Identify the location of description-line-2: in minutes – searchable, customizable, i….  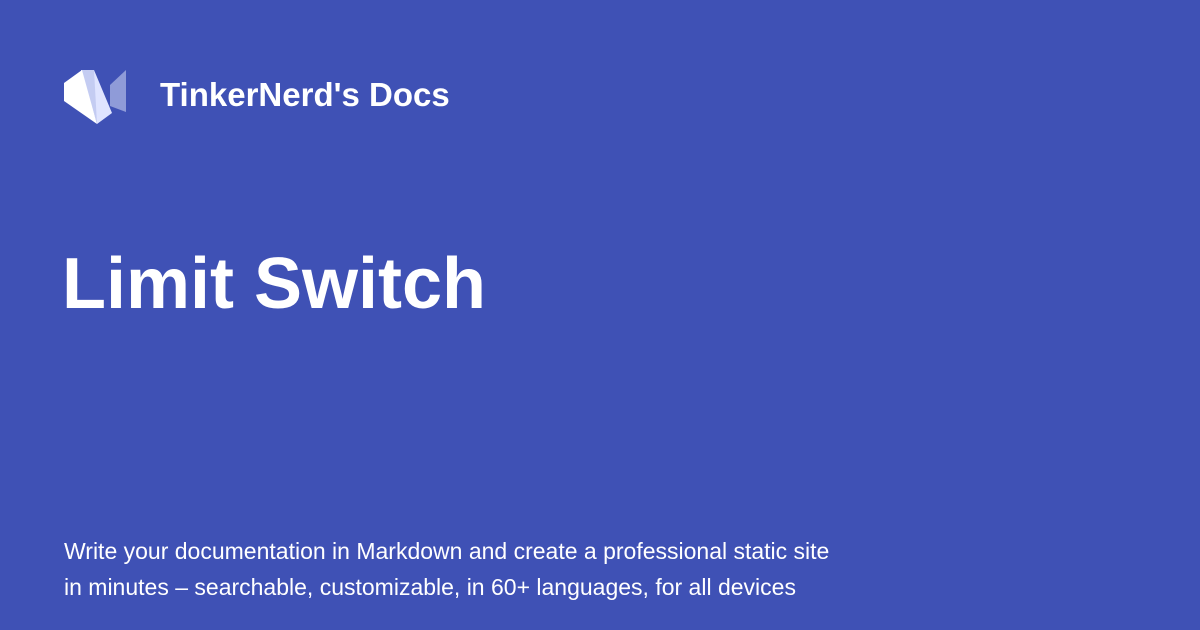
(430, 587).